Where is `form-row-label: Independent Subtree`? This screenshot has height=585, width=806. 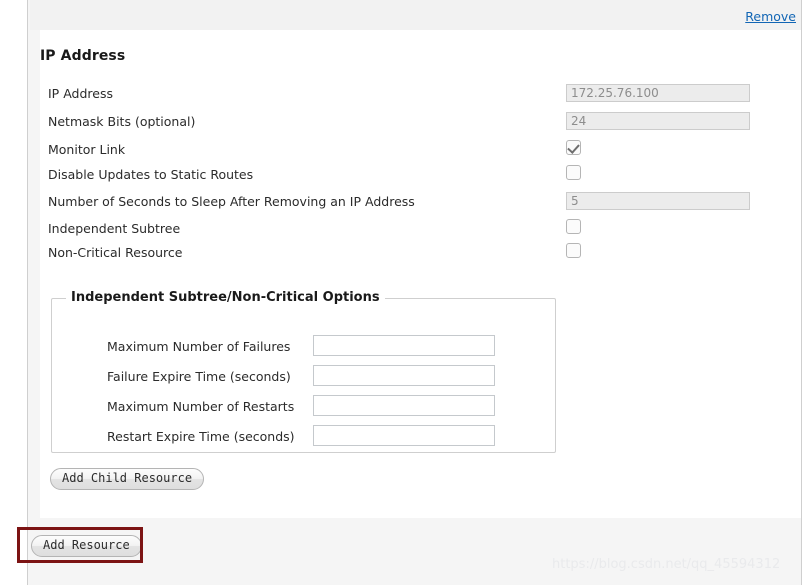 form-row-label: Independent Subtree is located at coordinates (114, 228).